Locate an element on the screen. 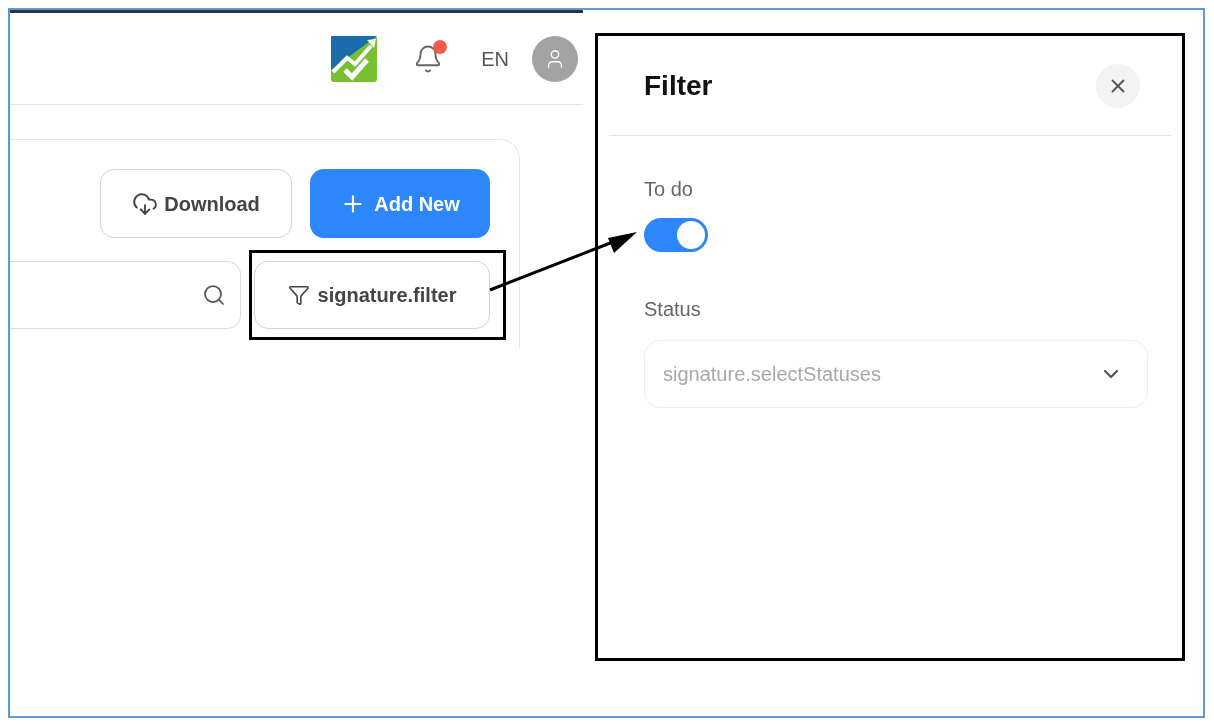 The image size is (1214, 725). close-button is located at coordinates (1118, 85).